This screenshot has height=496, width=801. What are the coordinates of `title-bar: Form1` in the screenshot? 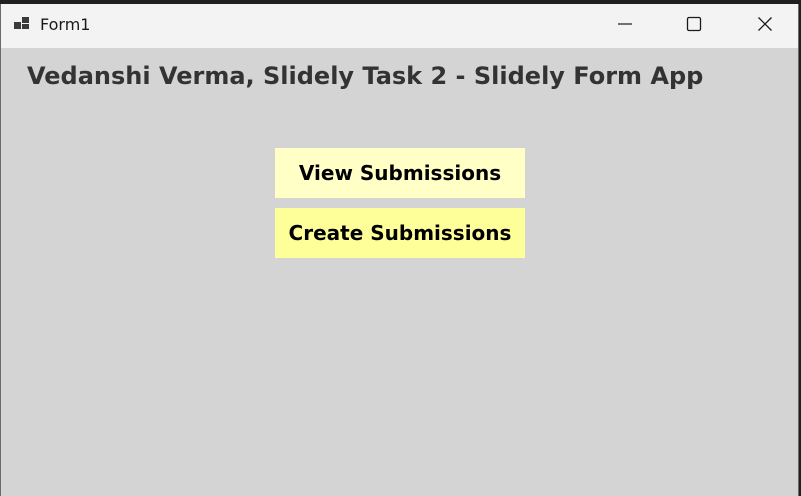 It's located at (399, 26).